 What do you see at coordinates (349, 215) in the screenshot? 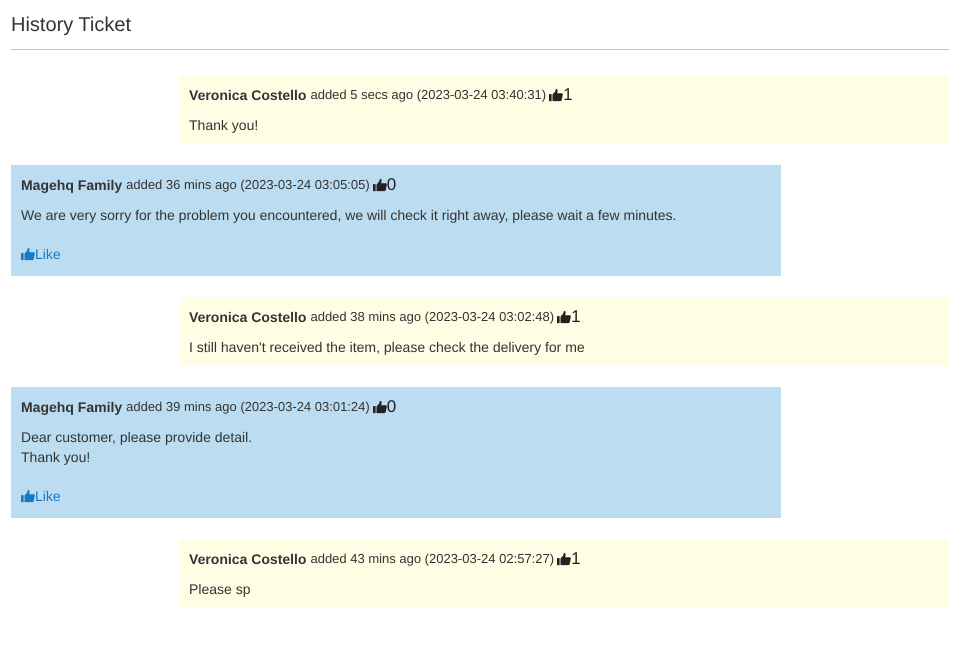
I see `message-text: We are very sorry for the problem you encountered, we will check it right away, please wait a few minutes.` at bounding box center [349, 215].